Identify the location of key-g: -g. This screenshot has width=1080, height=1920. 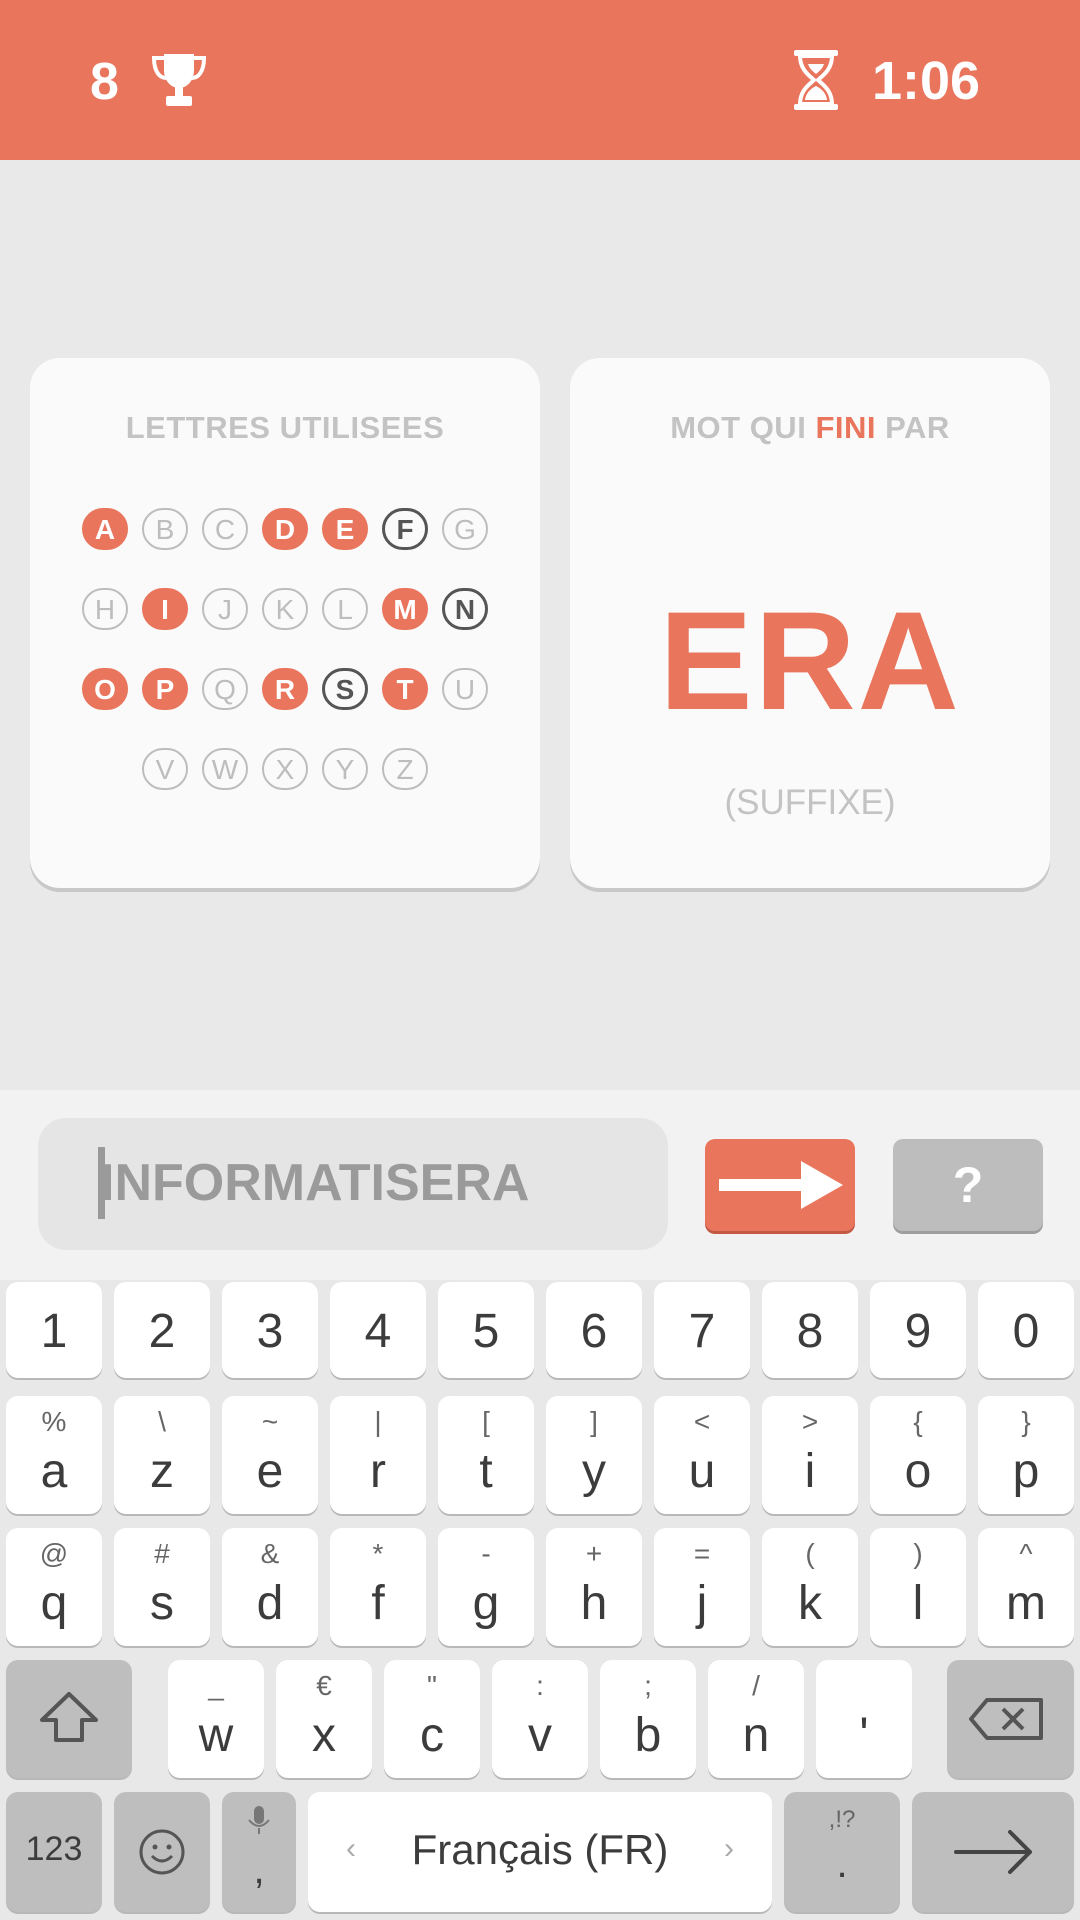
(486, 1587).